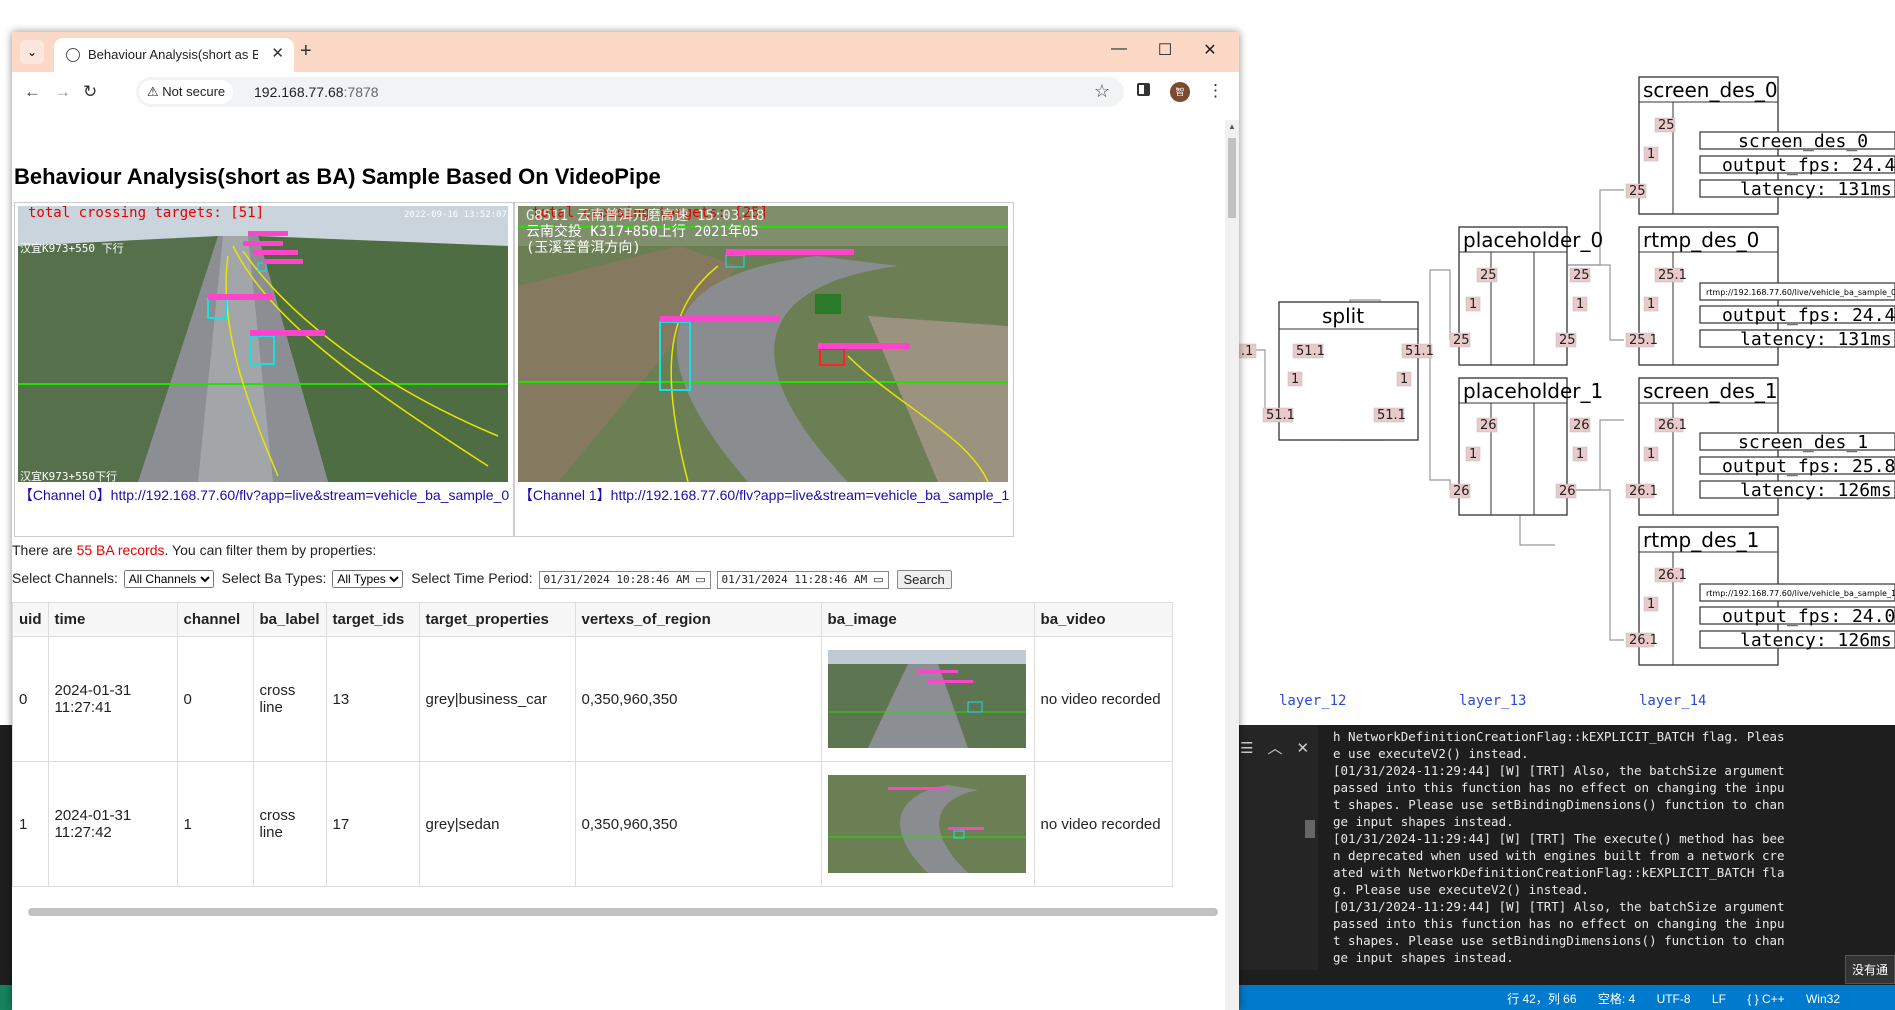 The image size is (1895, 1010). I want to click on maximize-button: ☐, so click(1165, 50).